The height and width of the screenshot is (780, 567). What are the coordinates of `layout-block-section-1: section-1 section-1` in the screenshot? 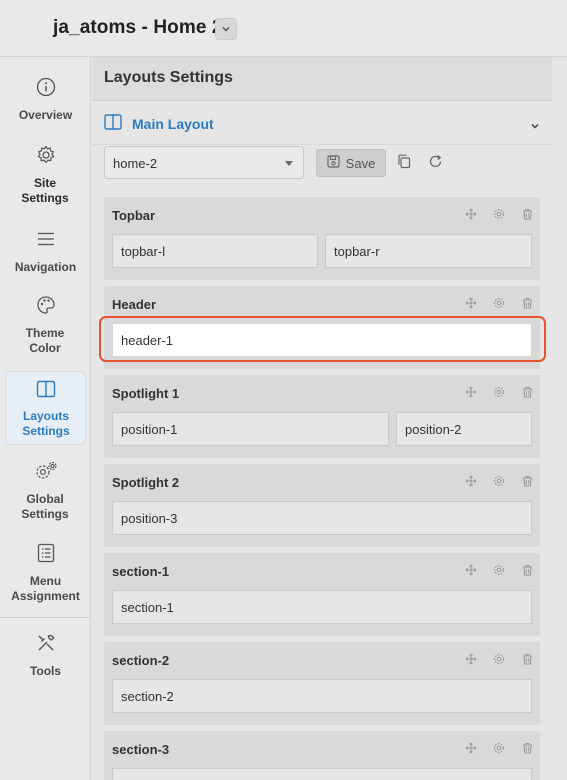 It's located at (322, 594).